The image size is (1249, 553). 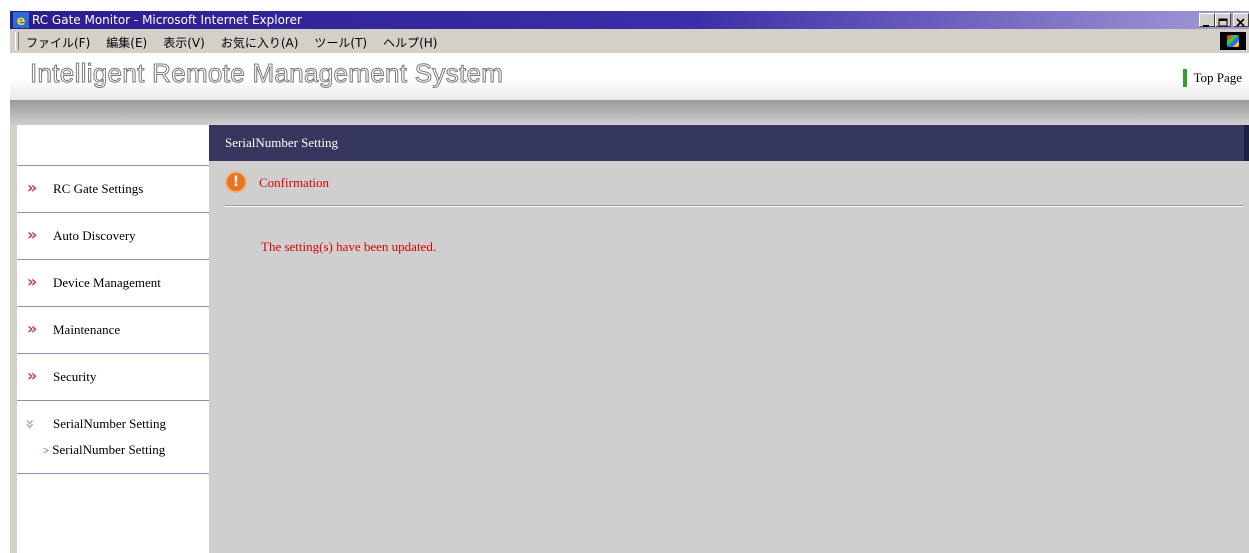 What do you see at coordinates (109, 424) in the screenshot?
I see `sidebar-item-serialnumber-setting: SerialNumber Setting` at bounding box center [109, 424].